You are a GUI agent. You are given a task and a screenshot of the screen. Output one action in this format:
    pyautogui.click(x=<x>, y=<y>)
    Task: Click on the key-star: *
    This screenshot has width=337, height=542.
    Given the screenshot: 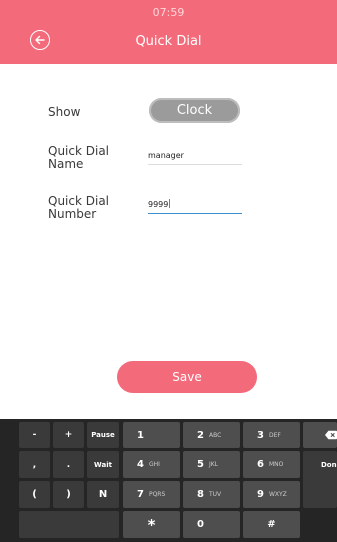 What is the action you would take?
    pyautogui.click(x=151, y=524)
    